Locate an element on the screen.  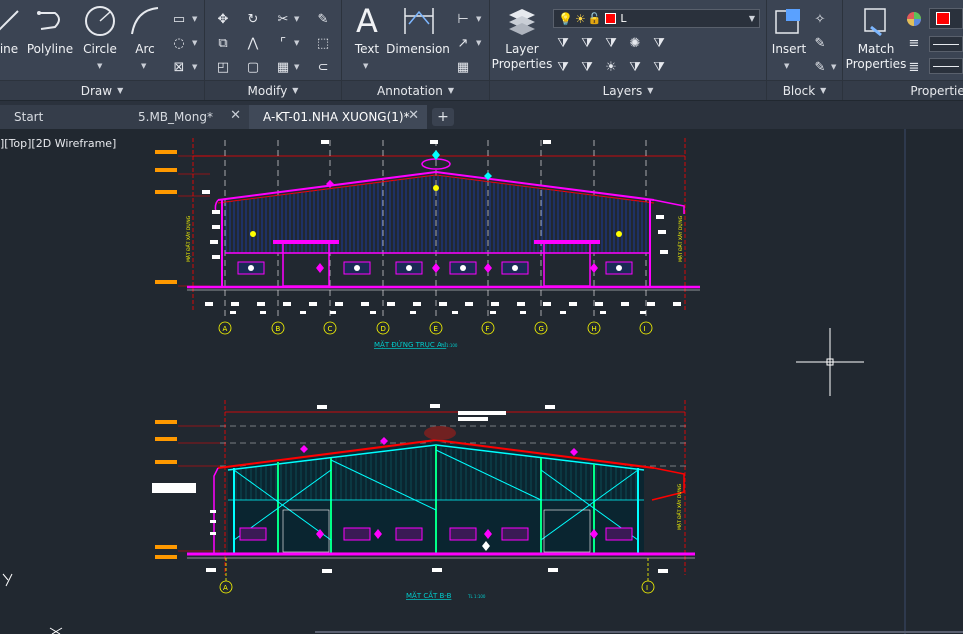
insert-label: Insert is located at coordinates (789, 49).